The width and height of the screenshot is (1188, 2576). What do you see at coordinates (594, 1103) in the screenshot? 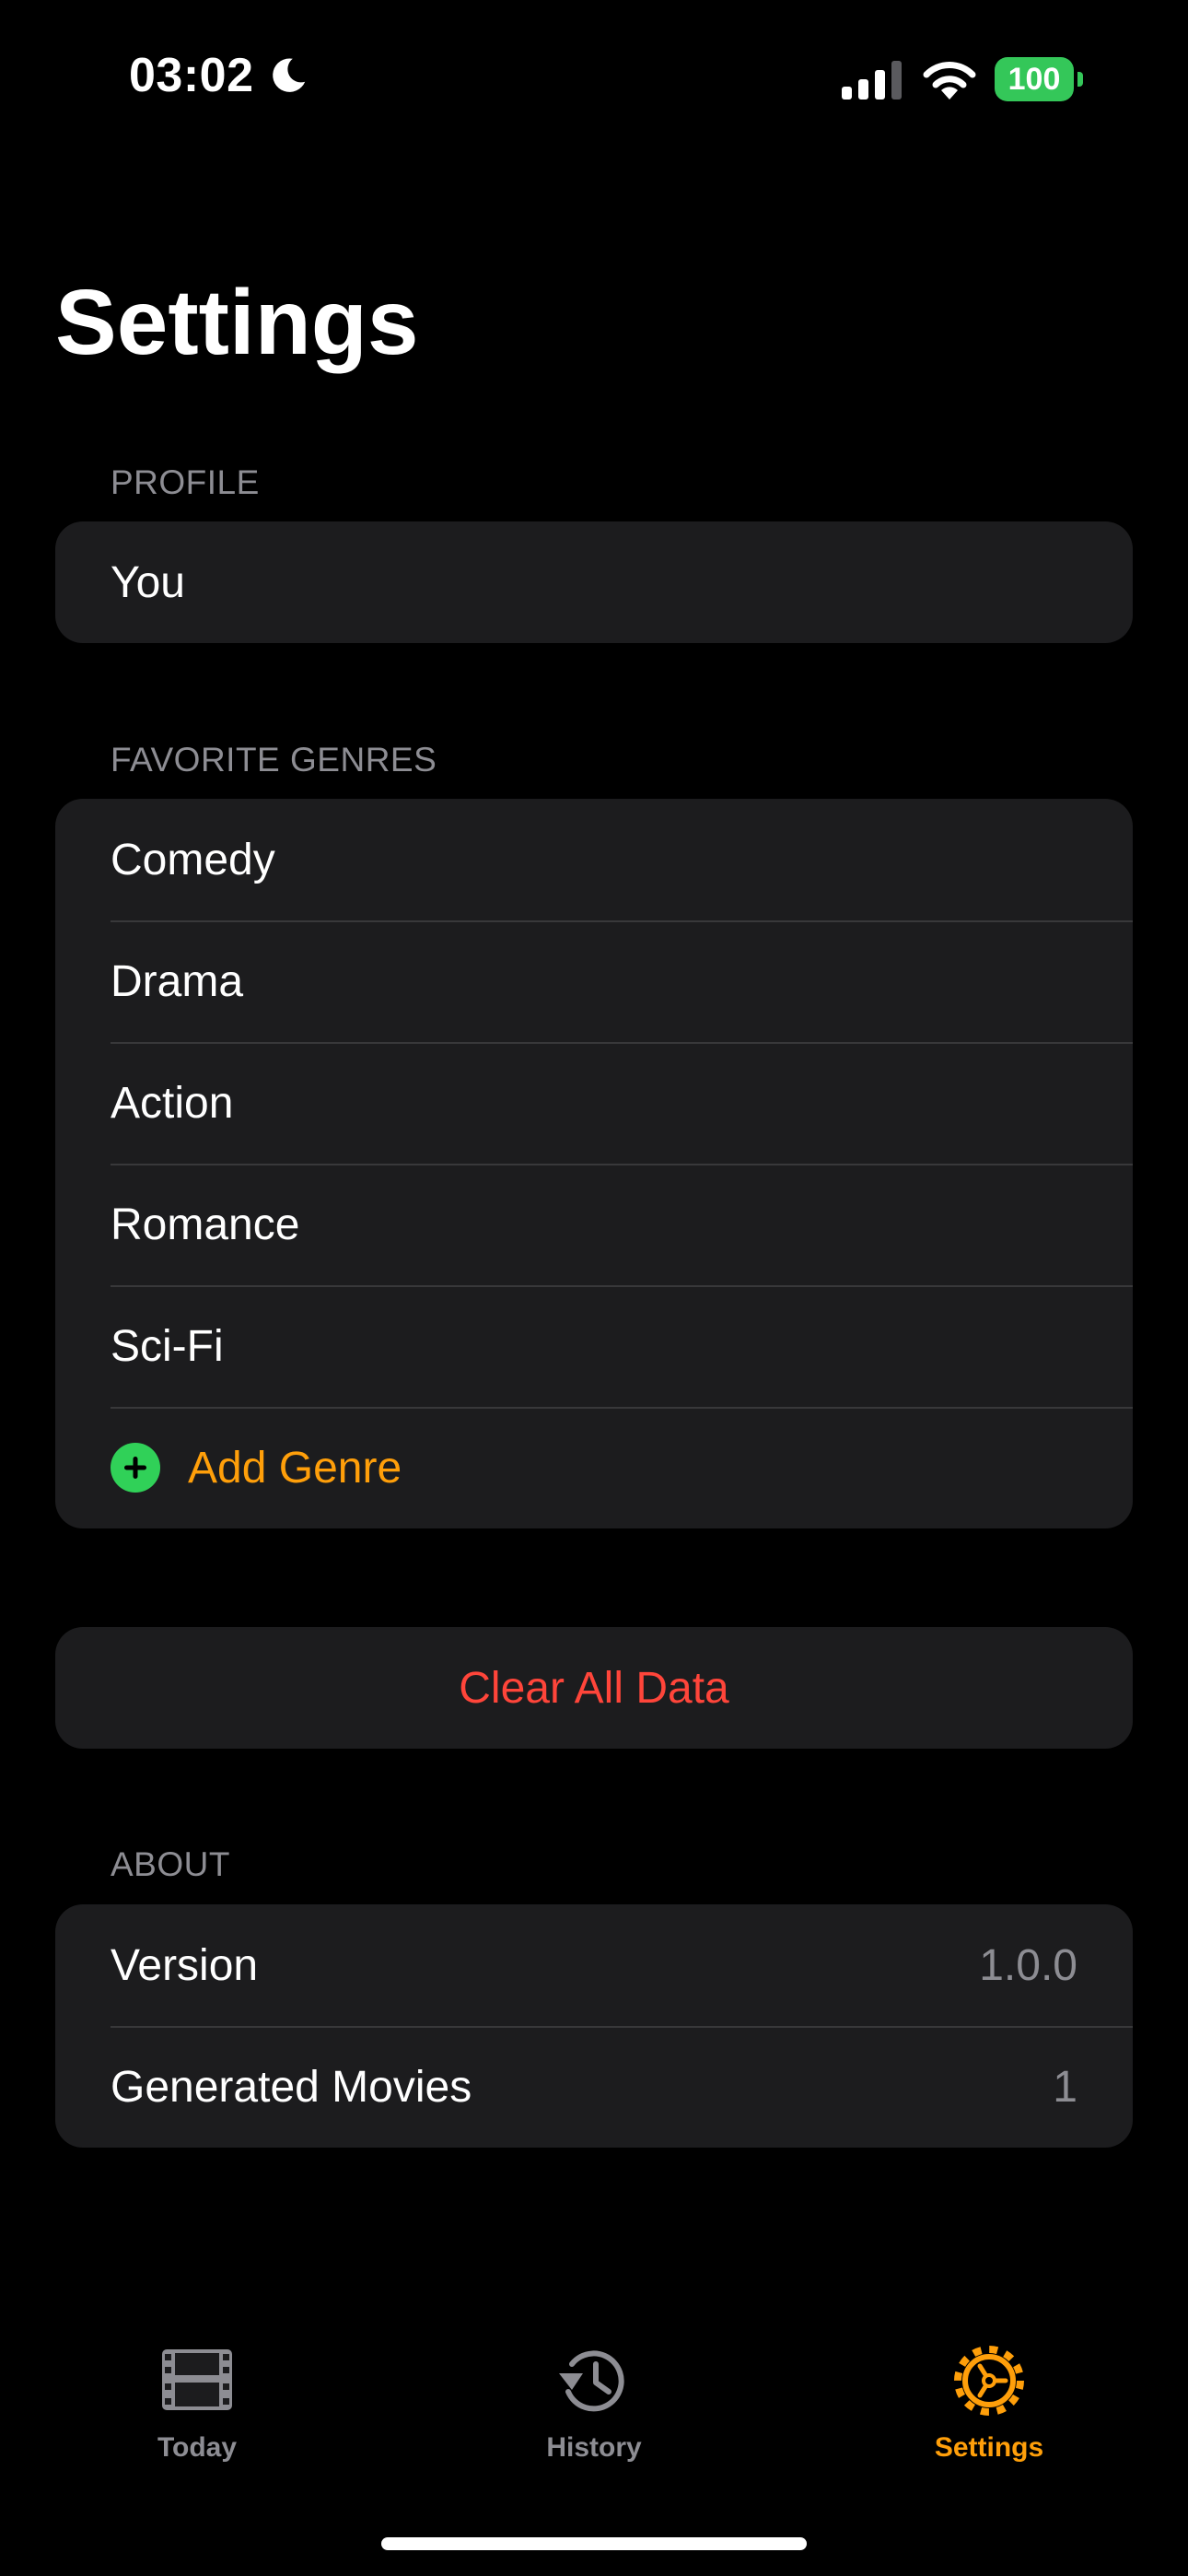
I see `genre-row-action: Action` at bounding box center [594, 1103].